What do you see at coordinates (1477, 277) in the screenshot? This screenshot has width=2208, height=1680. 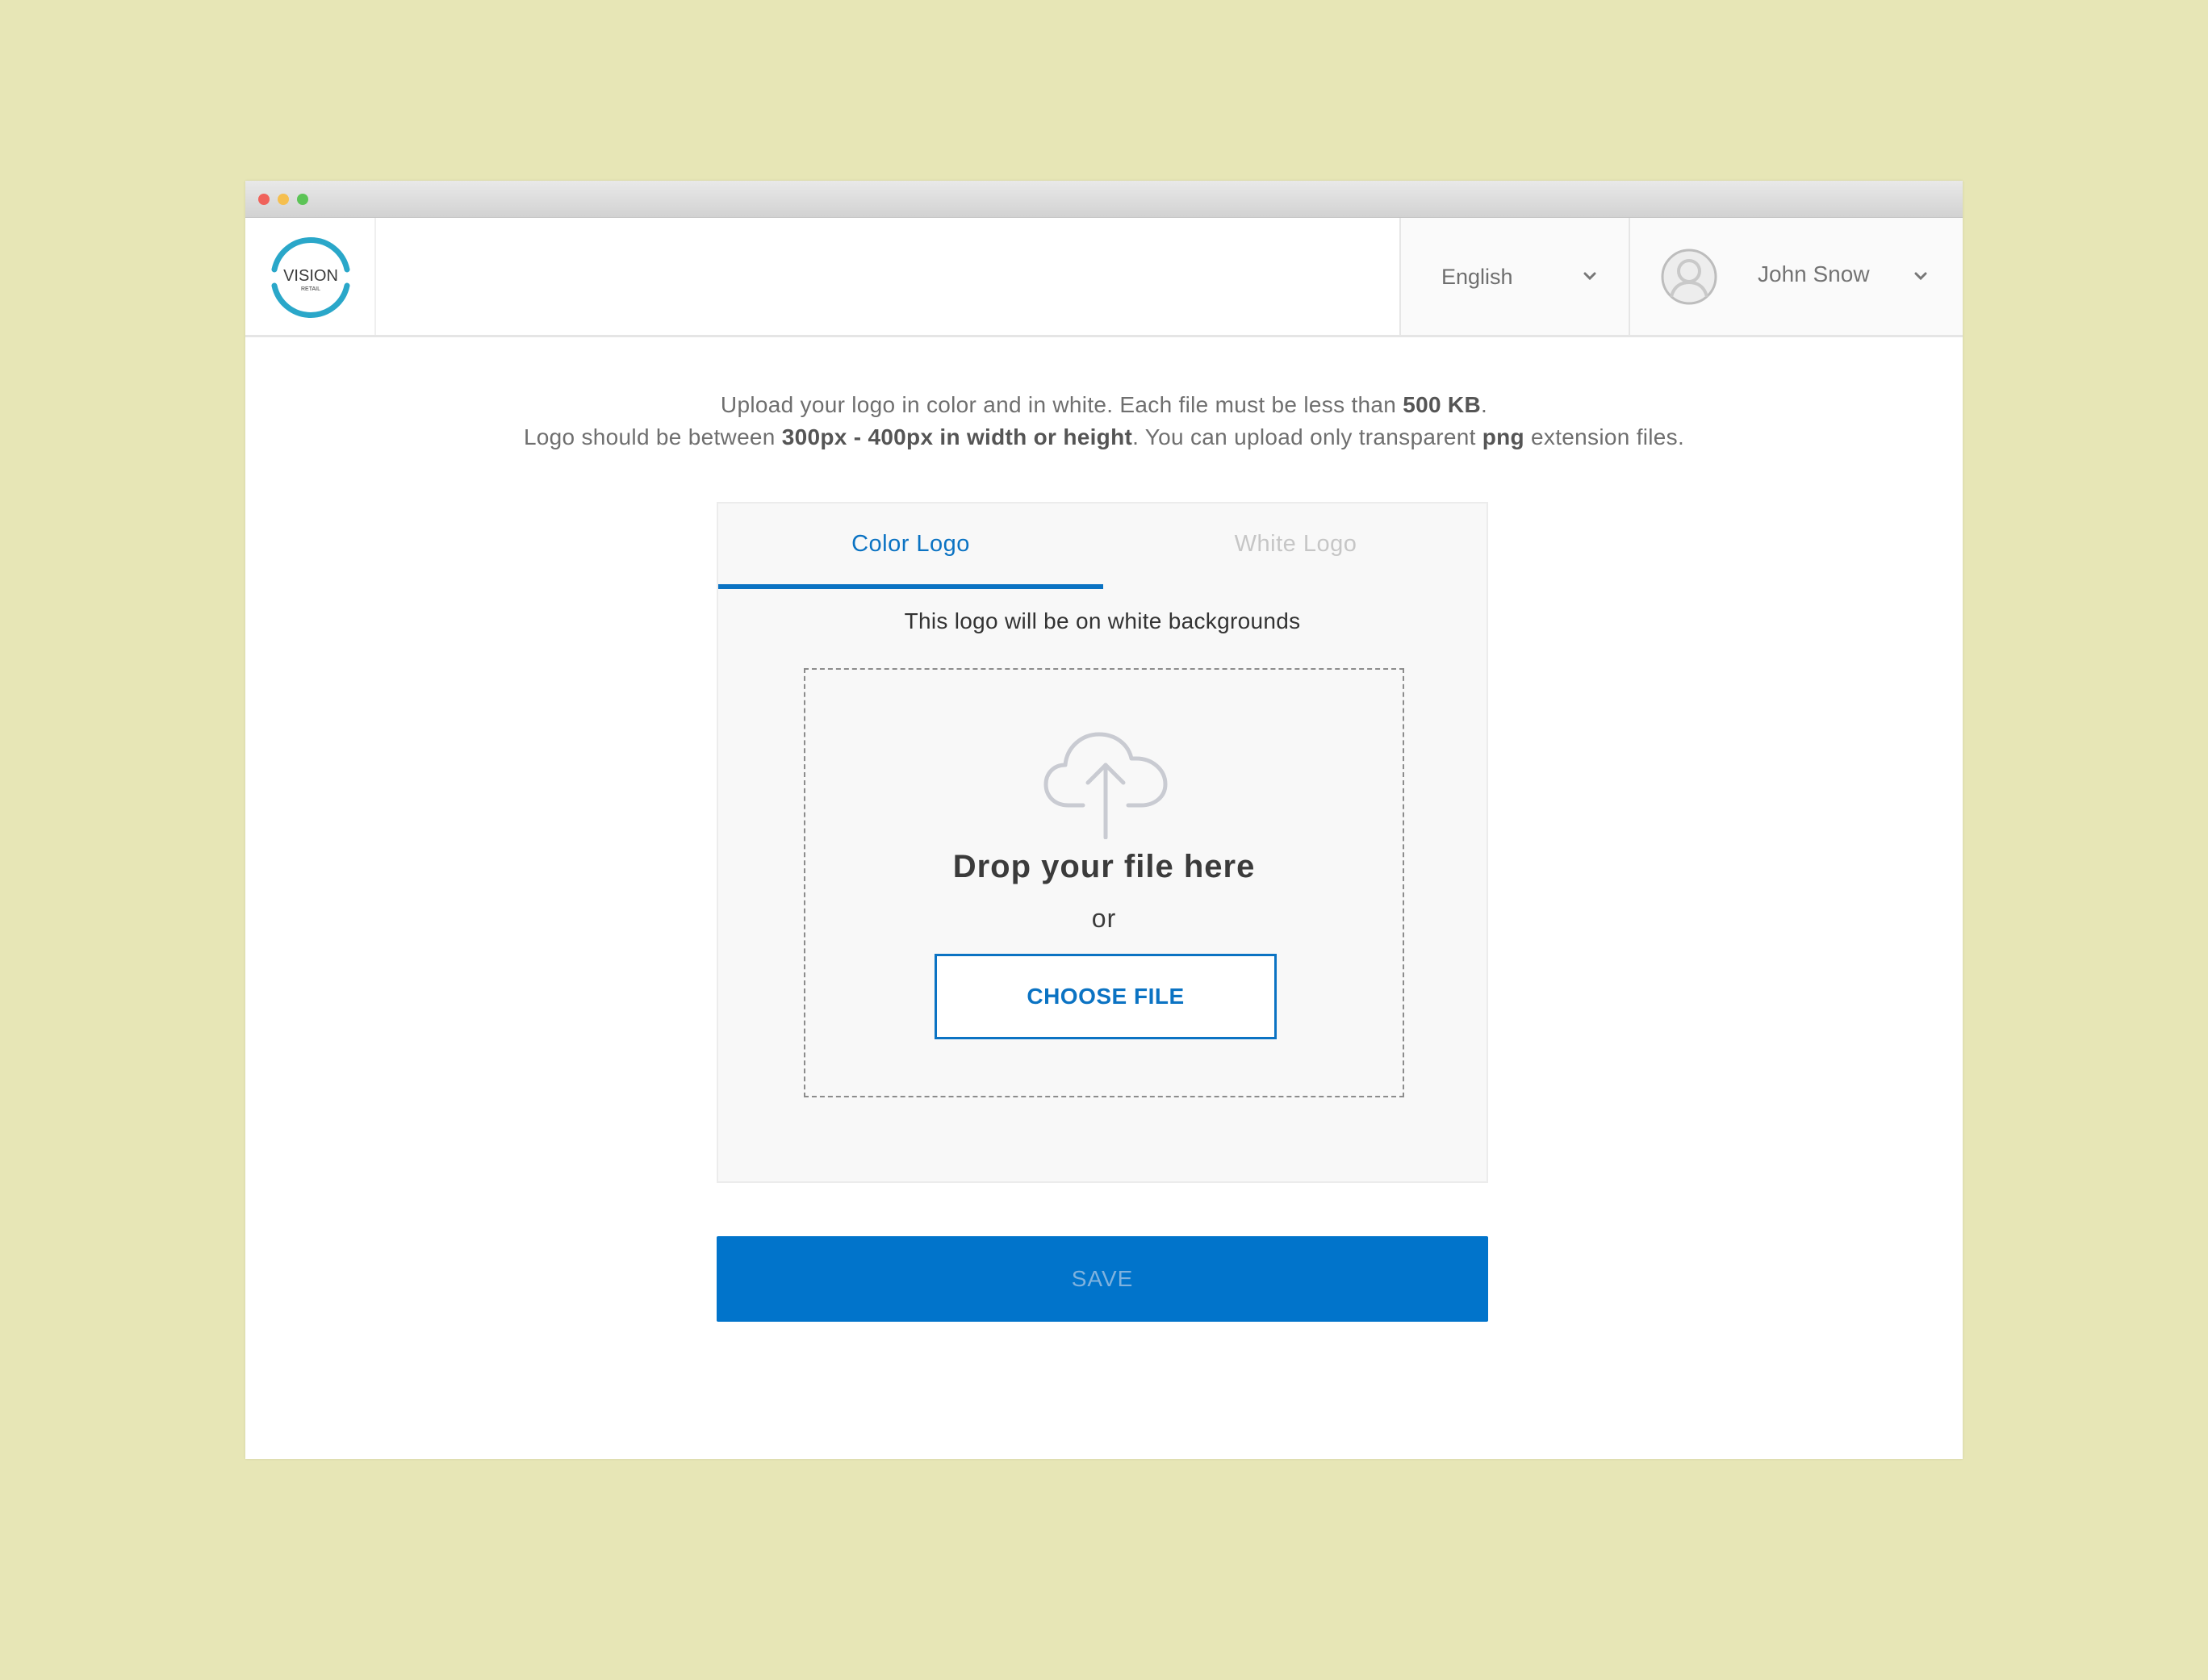 I see `language-label: English` at bounding box center [1477, 277].